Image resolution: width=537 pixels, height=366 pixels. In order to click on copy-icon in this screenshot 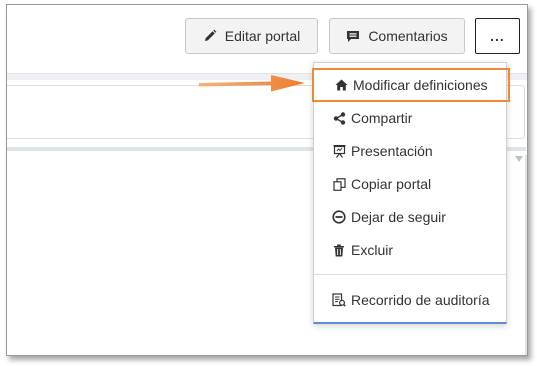, I will do `click(339, 184)`.